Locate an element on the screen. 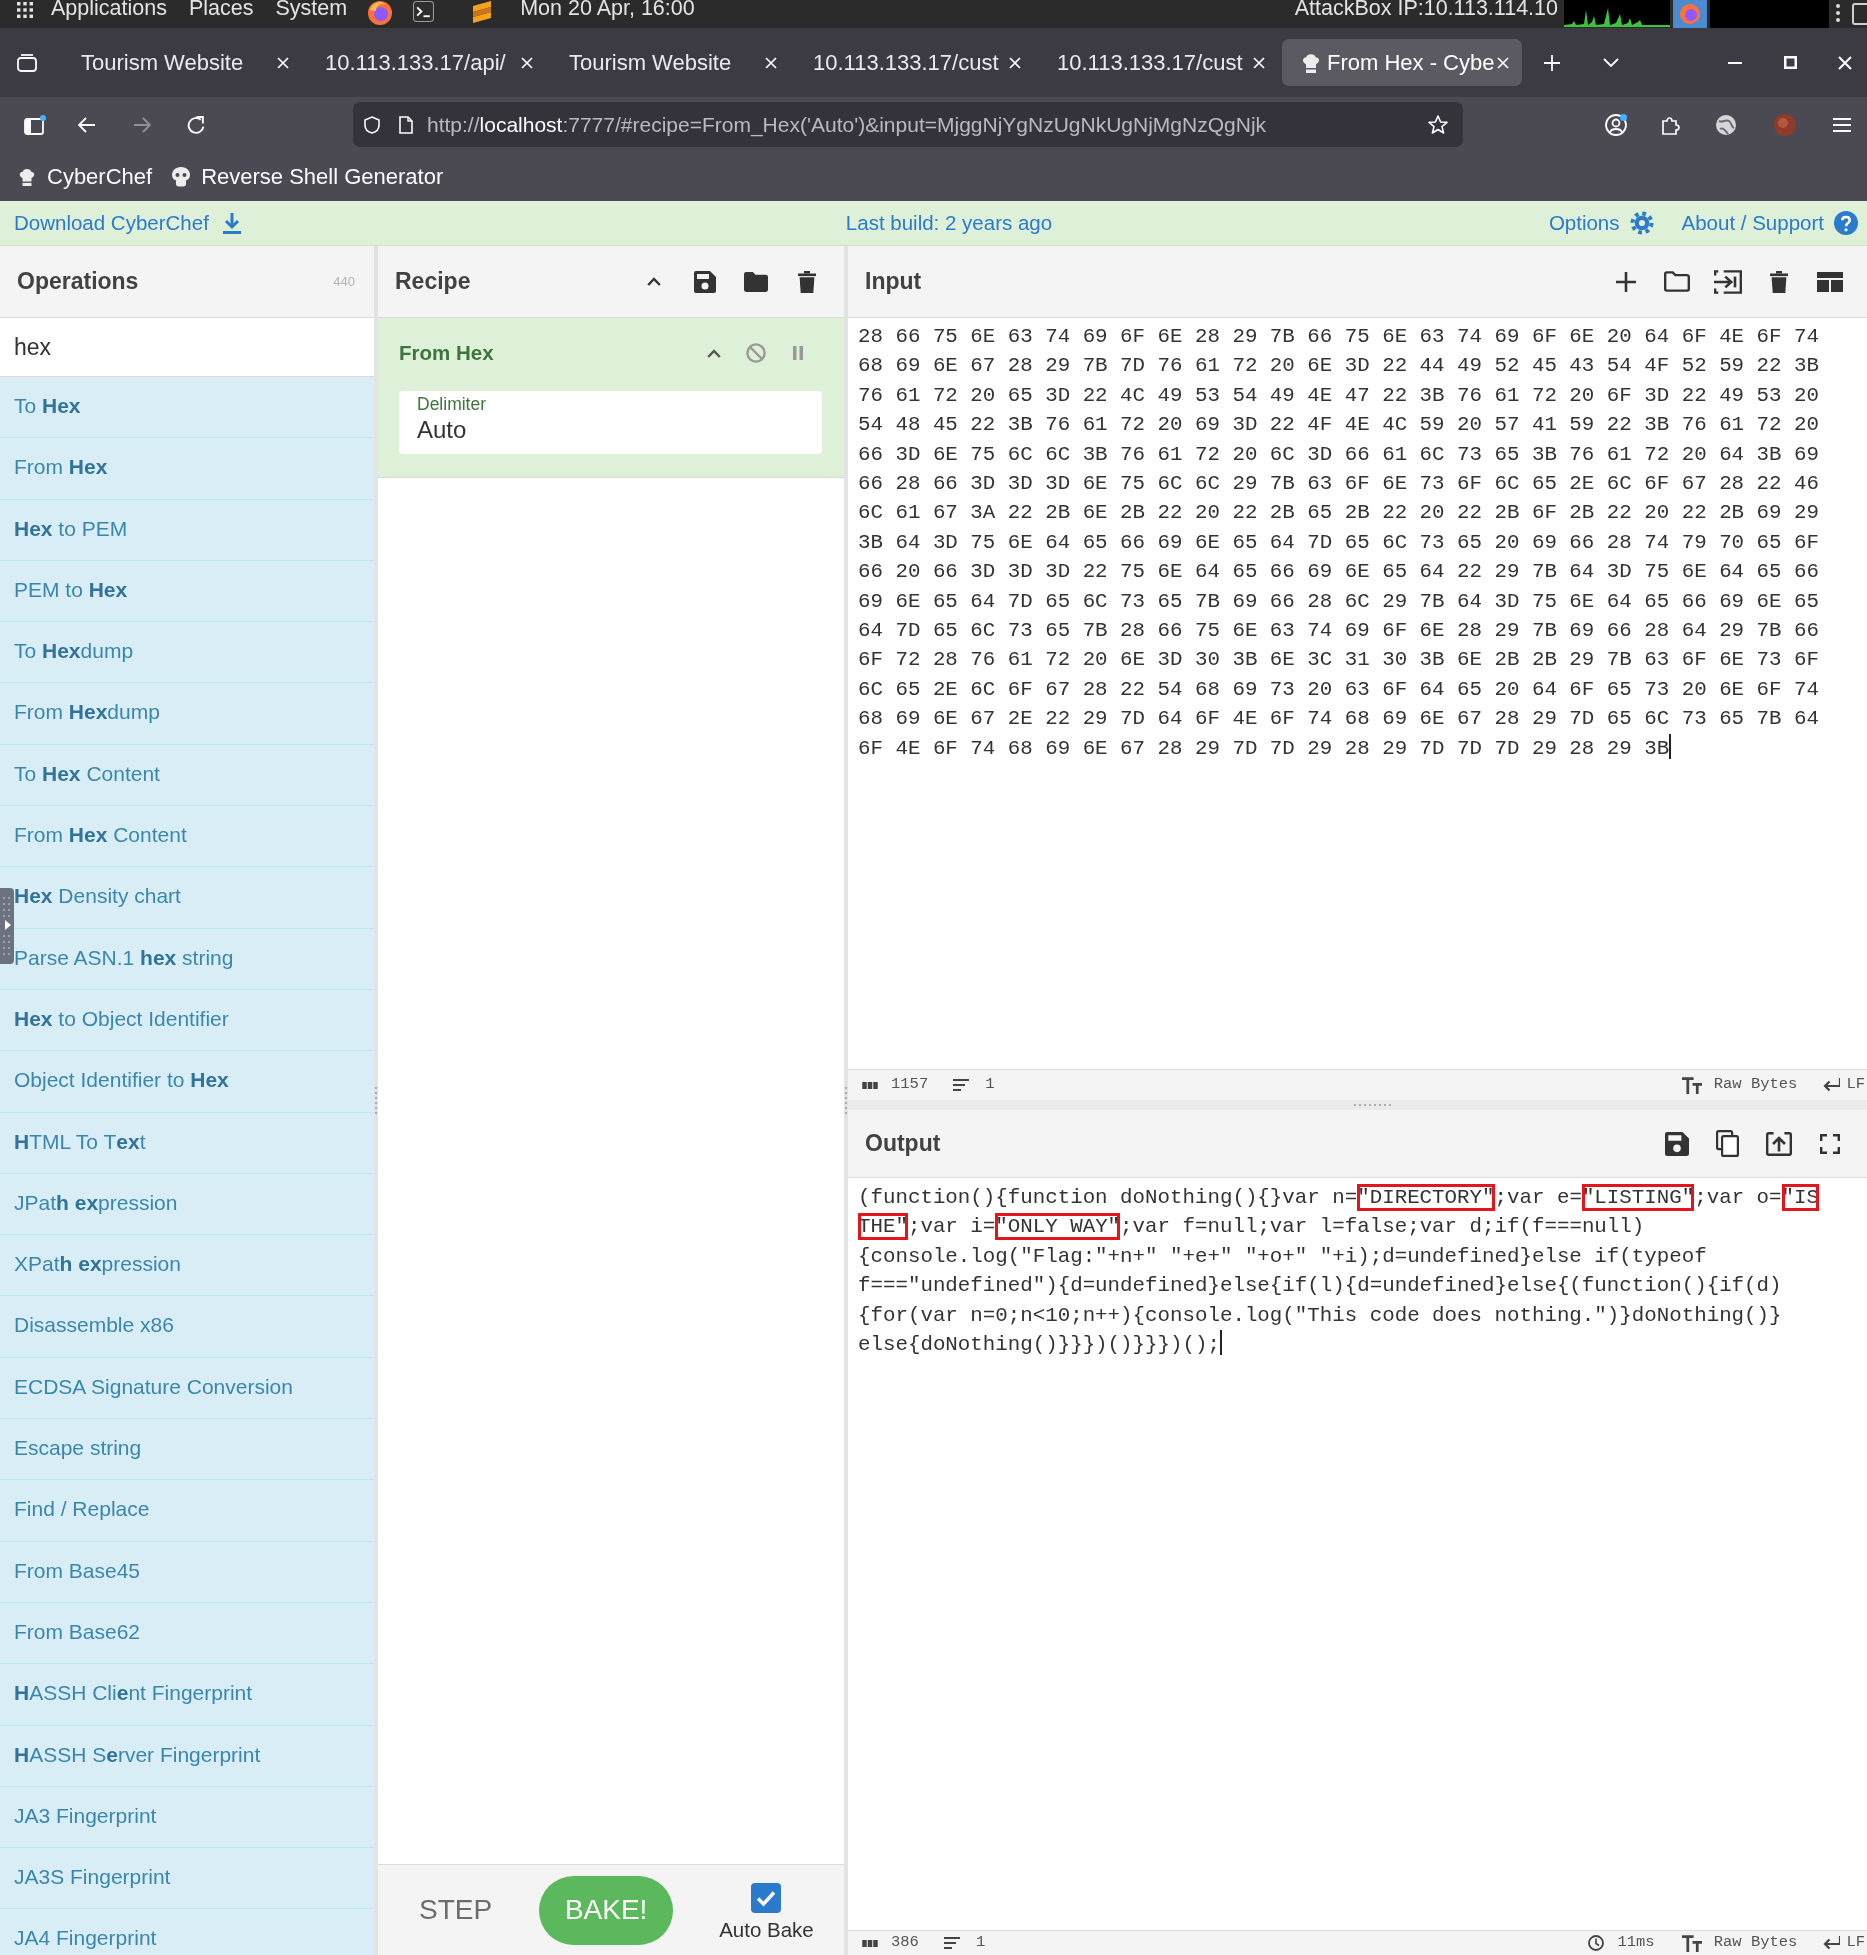  arrow-up-box-icon is located at coordinates (1778, 1143).